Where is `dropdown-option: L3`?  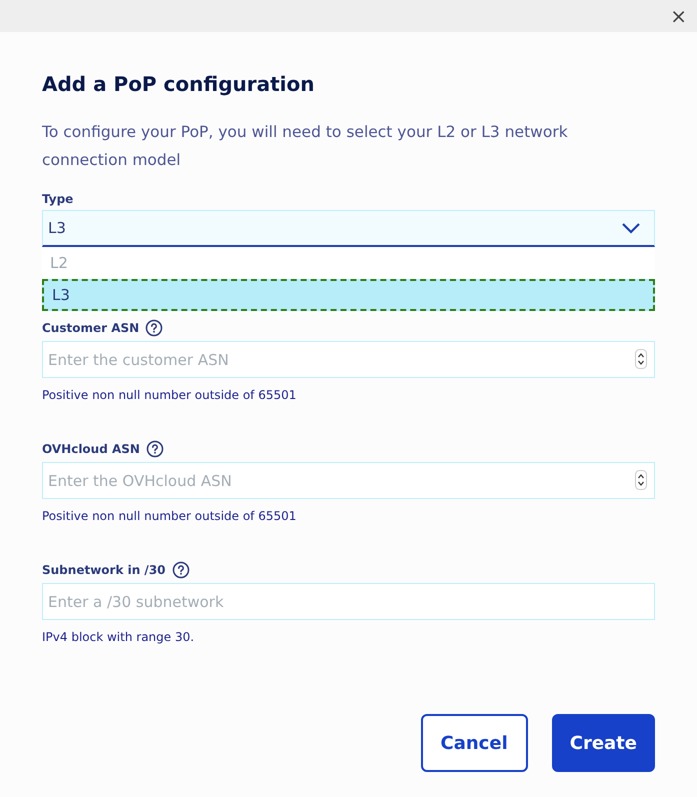 dropdown-option: L3 is located at coordinates (348, 295).